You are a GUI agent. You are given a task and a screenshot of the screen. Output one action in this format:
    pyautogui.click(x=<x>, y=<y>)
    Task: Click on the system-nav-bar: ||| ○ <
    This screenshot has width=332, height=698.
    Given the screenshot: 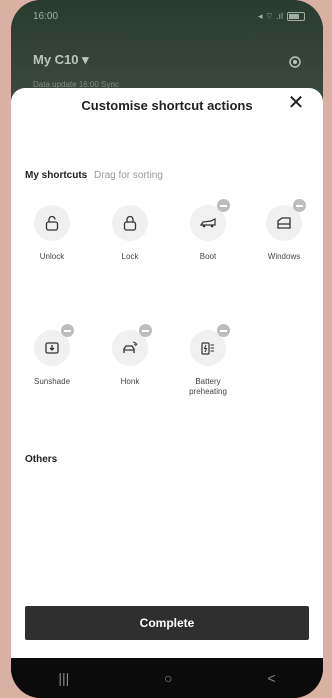 What is the action you would take?
    pyautogui.click(x=167, y=678)
    